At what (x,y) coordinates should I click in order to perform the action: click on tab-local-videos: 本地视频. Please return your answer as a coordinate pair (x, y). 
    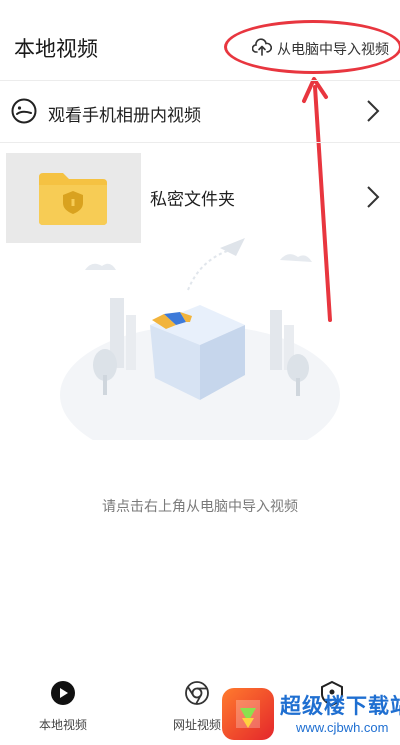
    Looking at the image, I should click on (63, 706).